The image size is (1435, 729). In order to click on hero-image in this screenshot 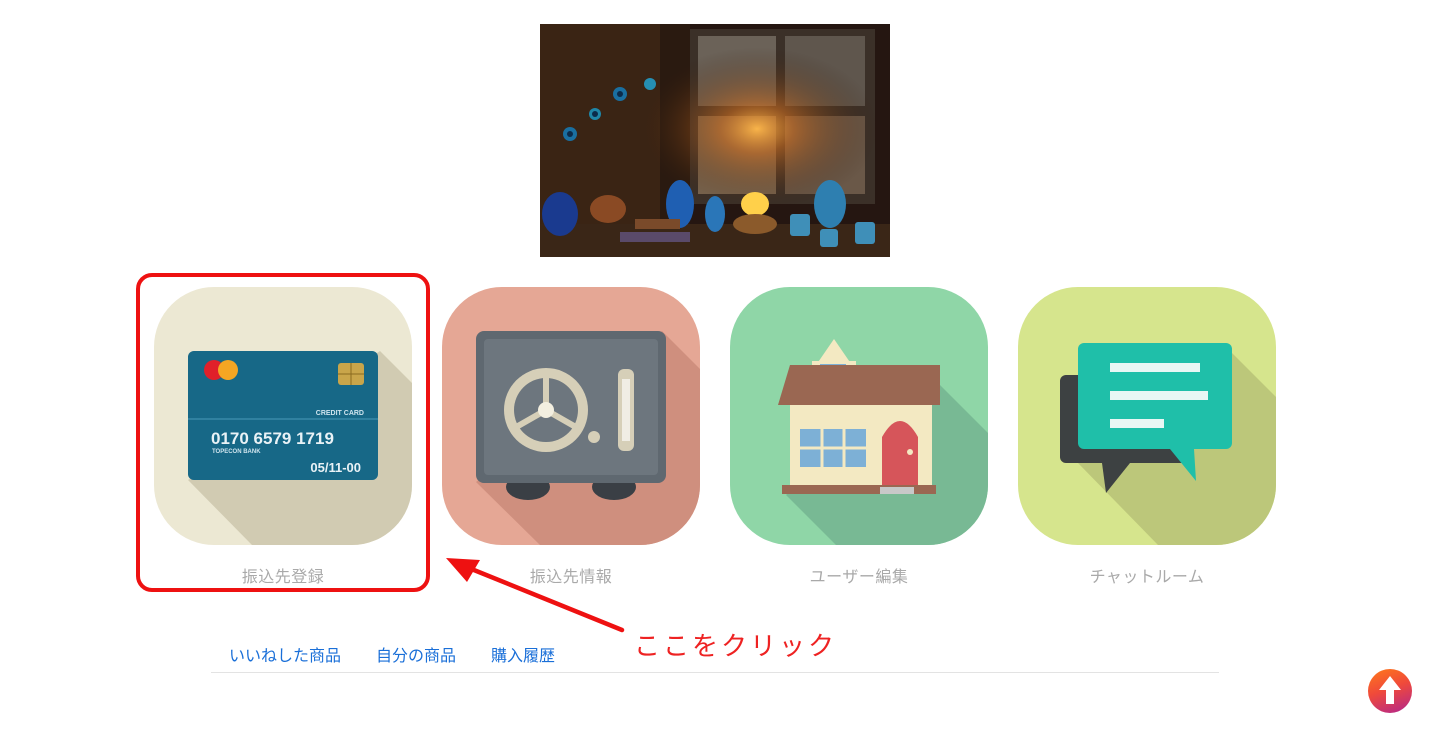, I will do `click(715, 140)`.